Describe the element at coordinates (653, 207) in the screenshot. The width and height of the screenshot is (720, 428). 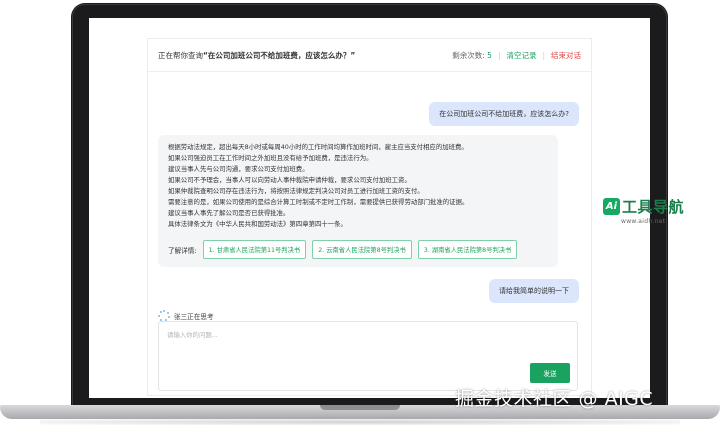
I see `logo-text: 工具导航` at that location.